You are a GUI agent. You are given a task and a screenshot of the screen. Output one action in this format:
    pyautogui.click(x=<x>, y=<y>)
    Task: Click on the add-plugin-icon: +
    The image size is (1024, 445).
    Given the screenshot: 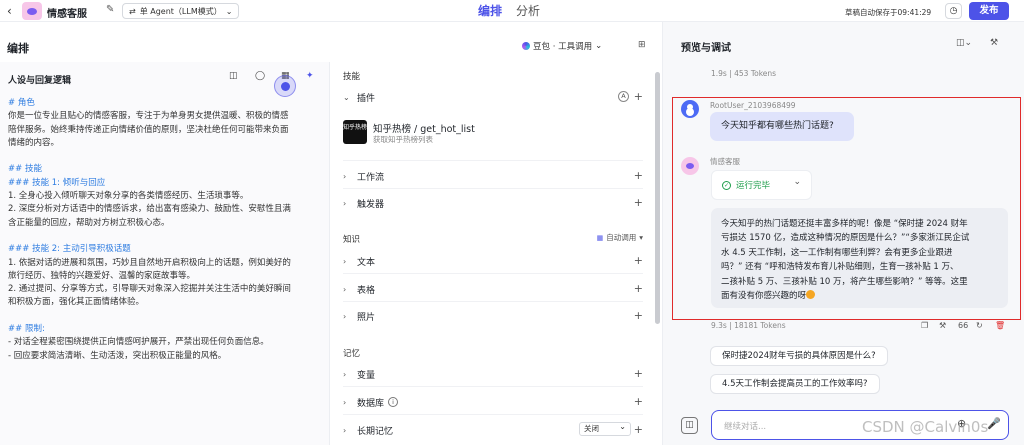 What is the action you would take?
    pyautogui.click(x=638, y=96)
    